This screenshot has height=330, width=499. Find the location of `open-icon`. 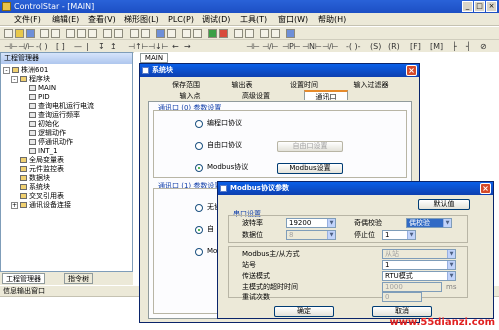

open-icon is located at coordinates (19, 33).